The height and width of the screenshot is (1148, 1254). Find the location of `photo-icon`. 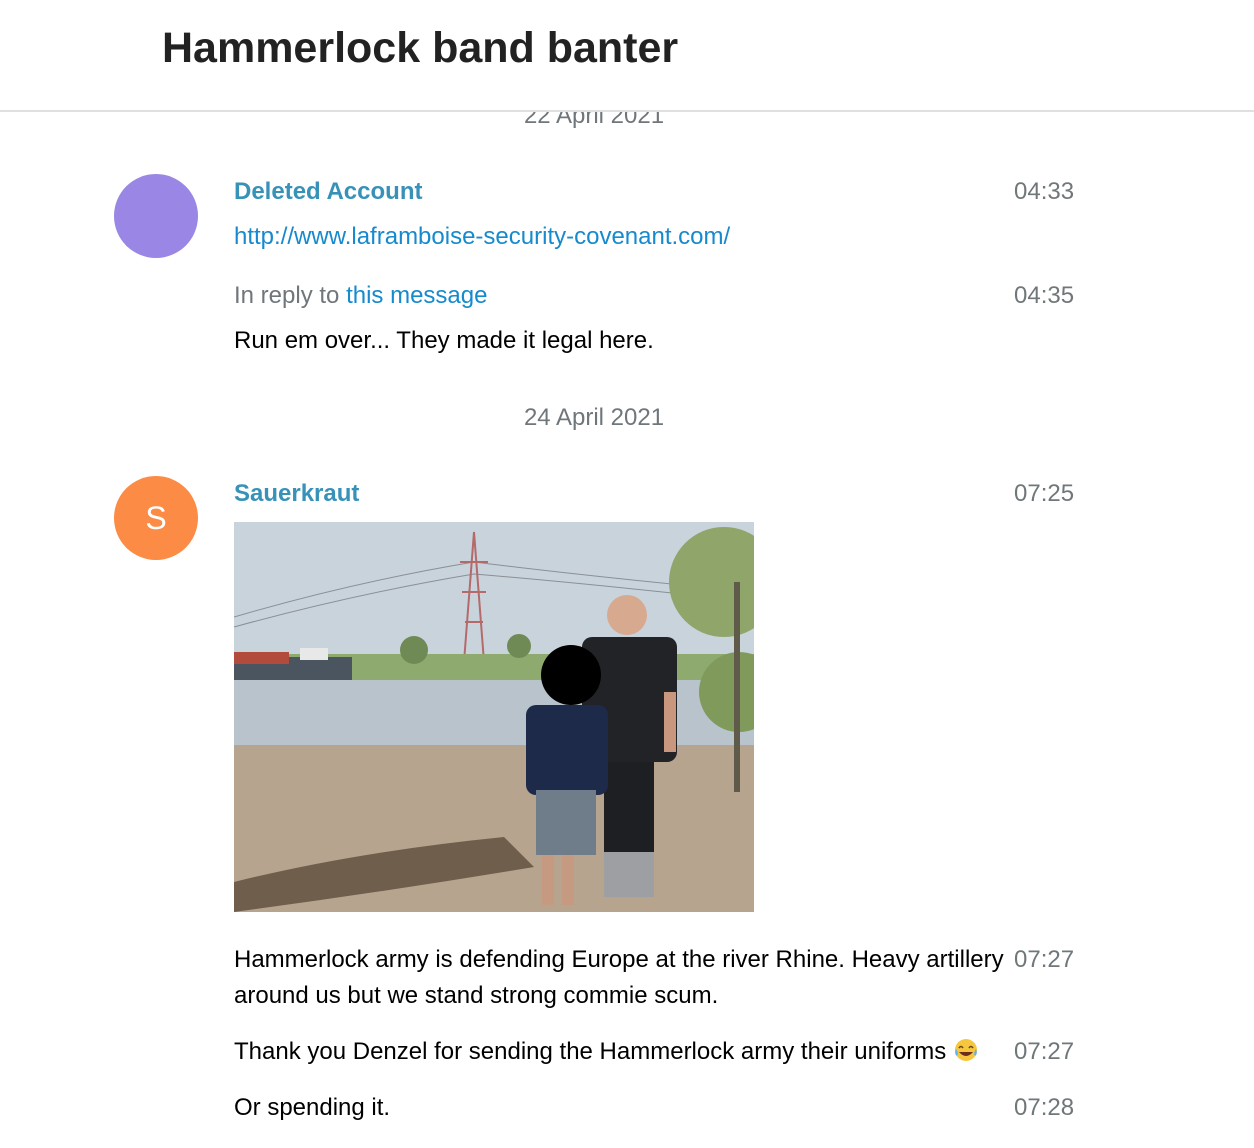

photo-icon is located at coordinates (494, 717).